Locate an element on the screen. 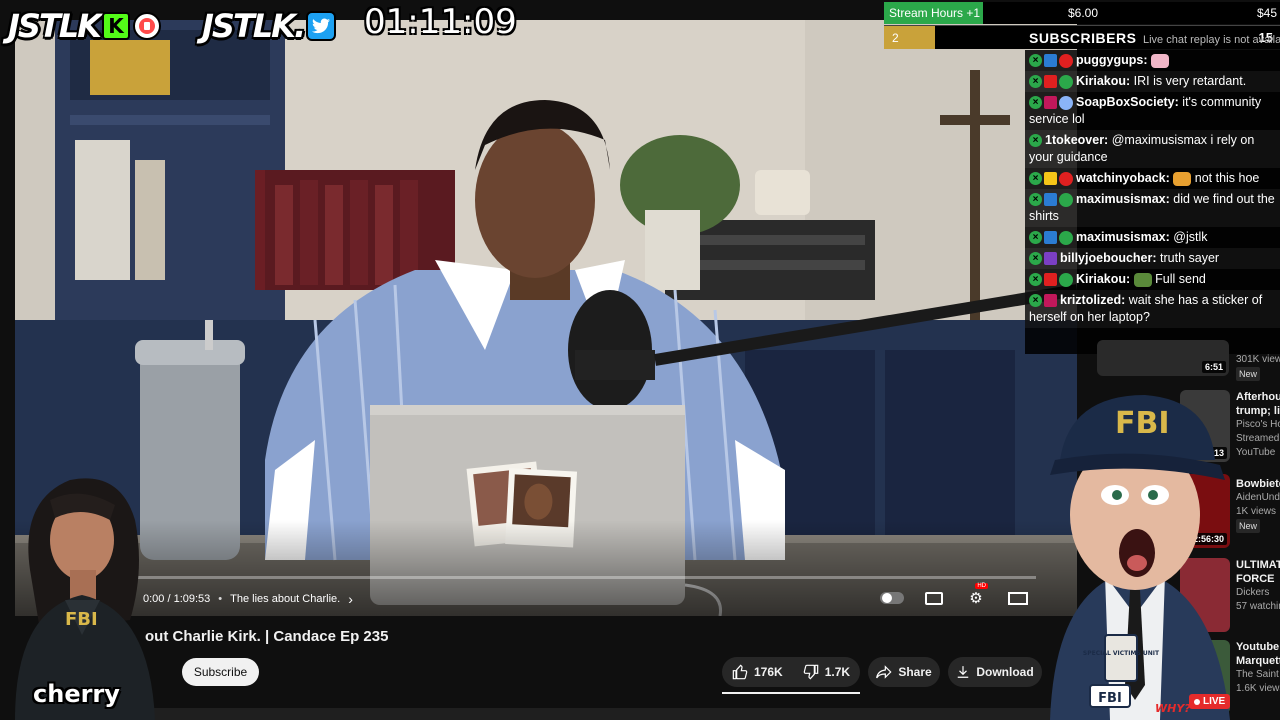 This screenshot has width=1280, height=720. subscribe-button: Subscribe is located at coordinates (220, 672).